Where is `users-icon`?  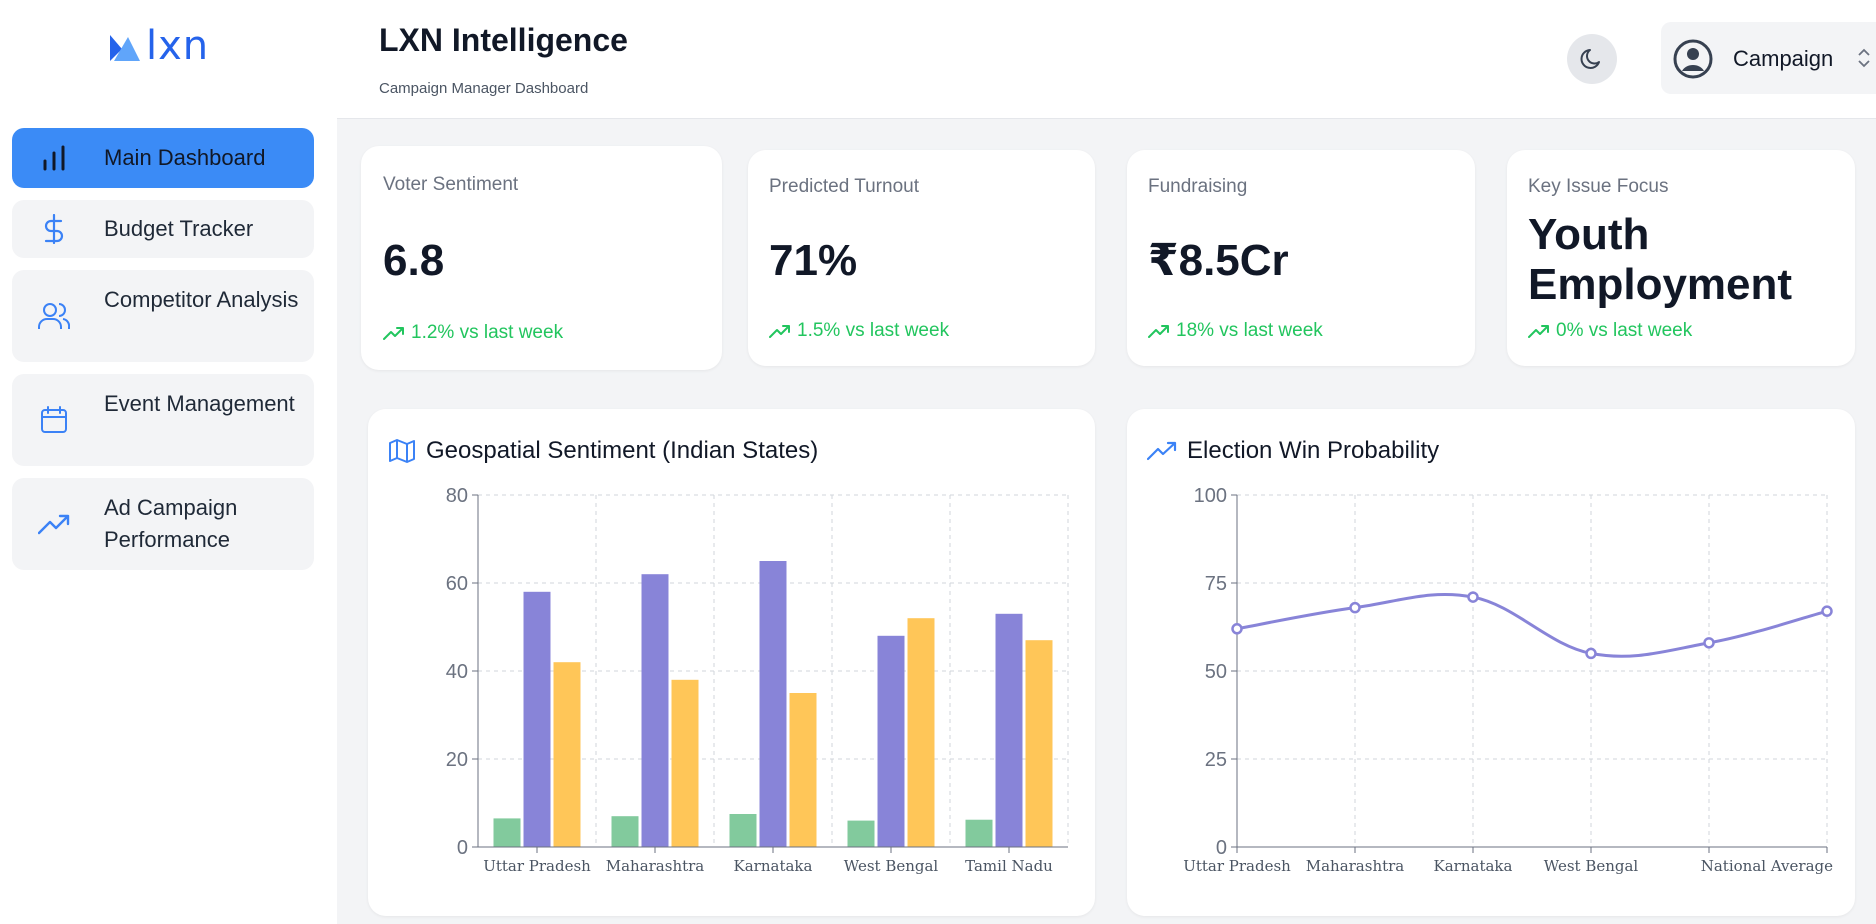
users-icon is located at coordinates (54, 316).